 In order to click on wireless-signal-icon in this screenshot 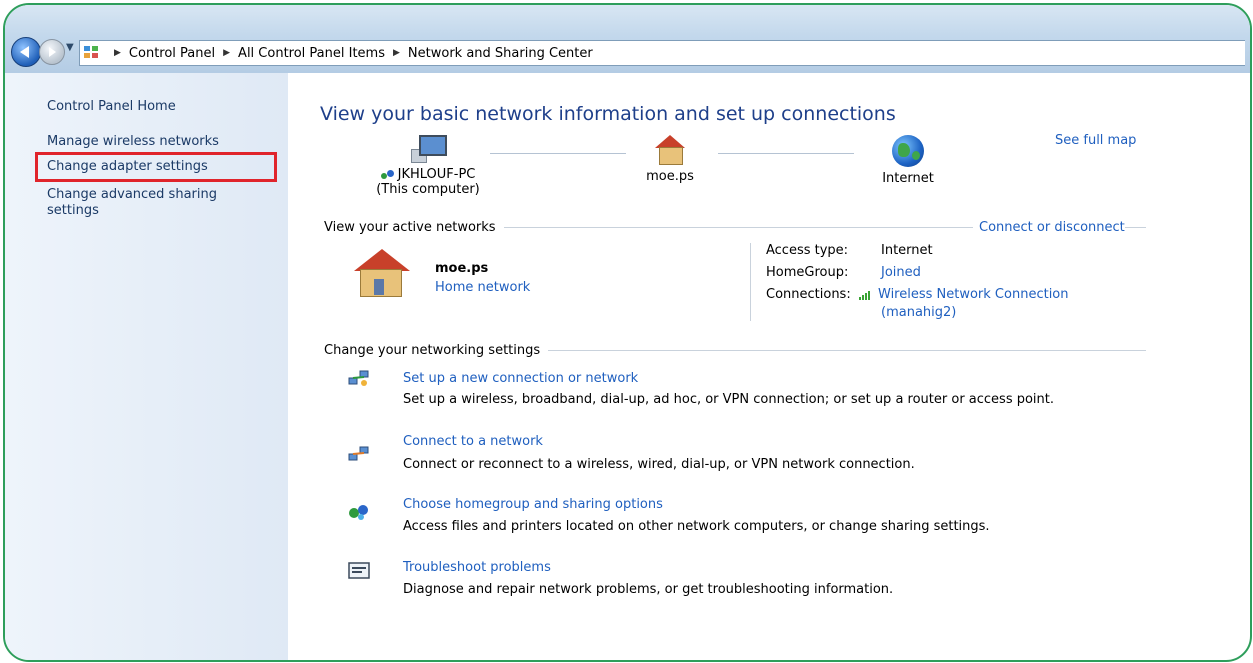, I will do `click(866, 295)`.